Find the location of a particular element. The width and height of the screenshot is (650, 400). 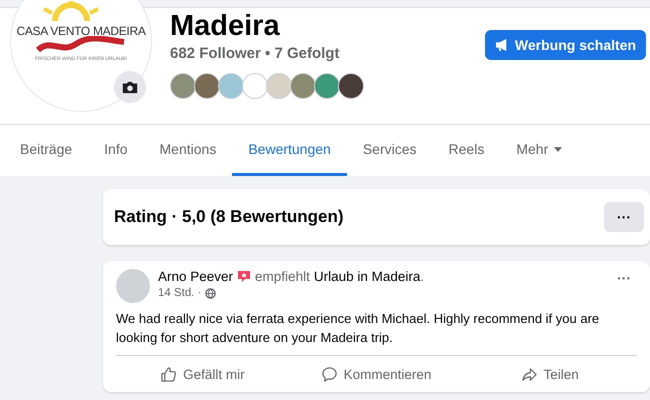

post-action-button: Gefällt mir is located at coordinates (203, 374).